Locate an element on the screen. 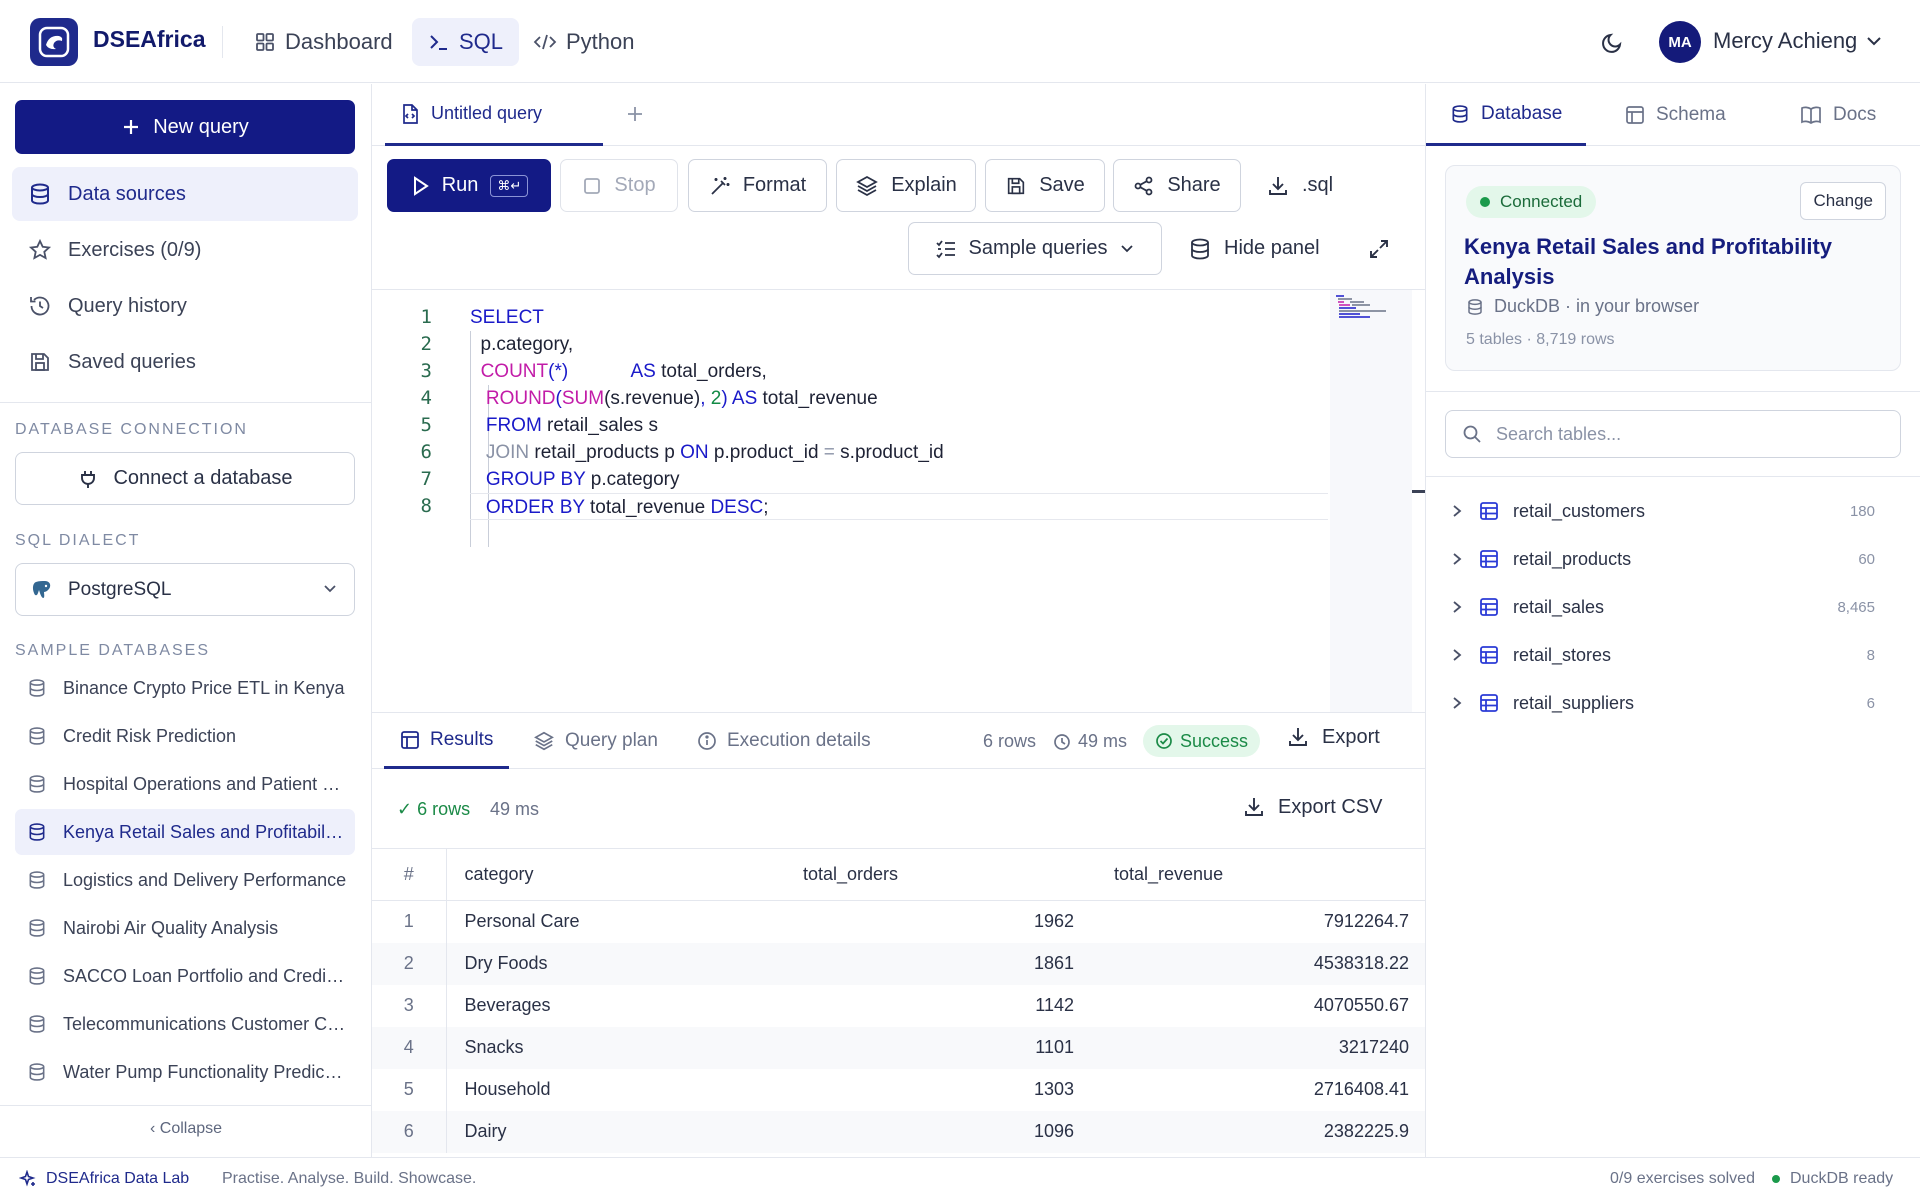 The image size is (1920, 1200). database-icon is located at coordinates (37, 976).